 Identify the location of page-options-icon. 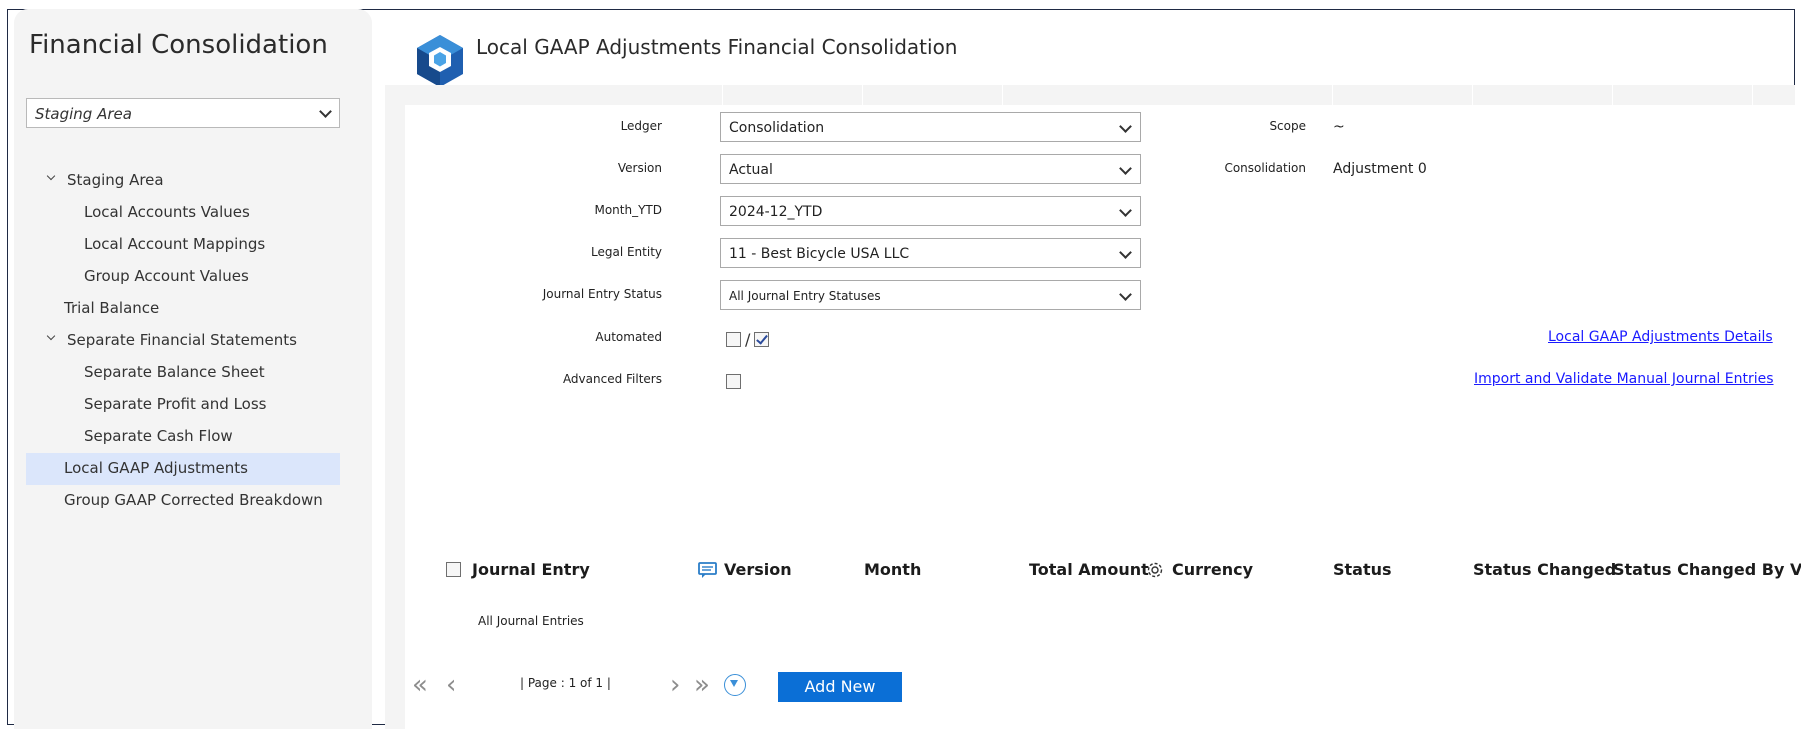
(735, 685).